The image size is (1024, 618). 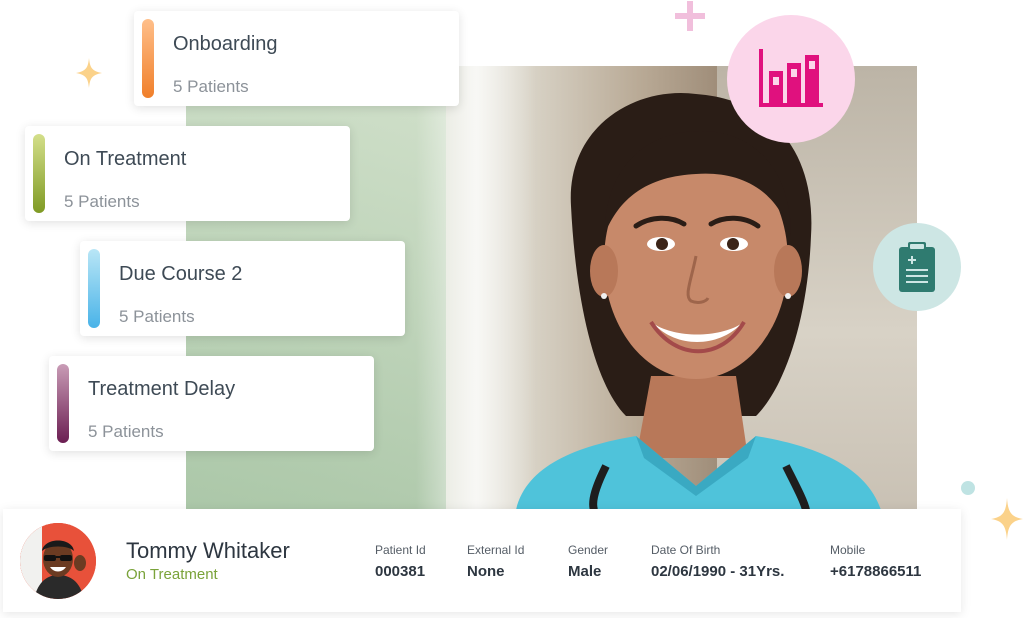 I want to click on field-value: 02/06/1990 - 31Yrs., so click(x=718, y=571).